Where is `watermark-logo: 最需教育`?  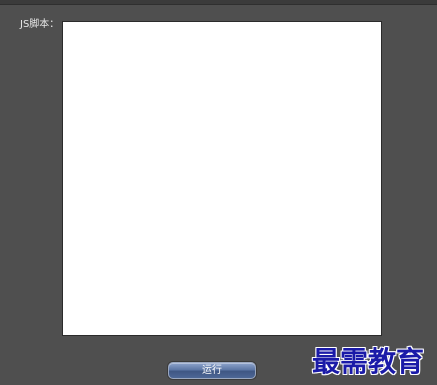
watermark-logo: 最需教育 is located at coordinates (368, 361).